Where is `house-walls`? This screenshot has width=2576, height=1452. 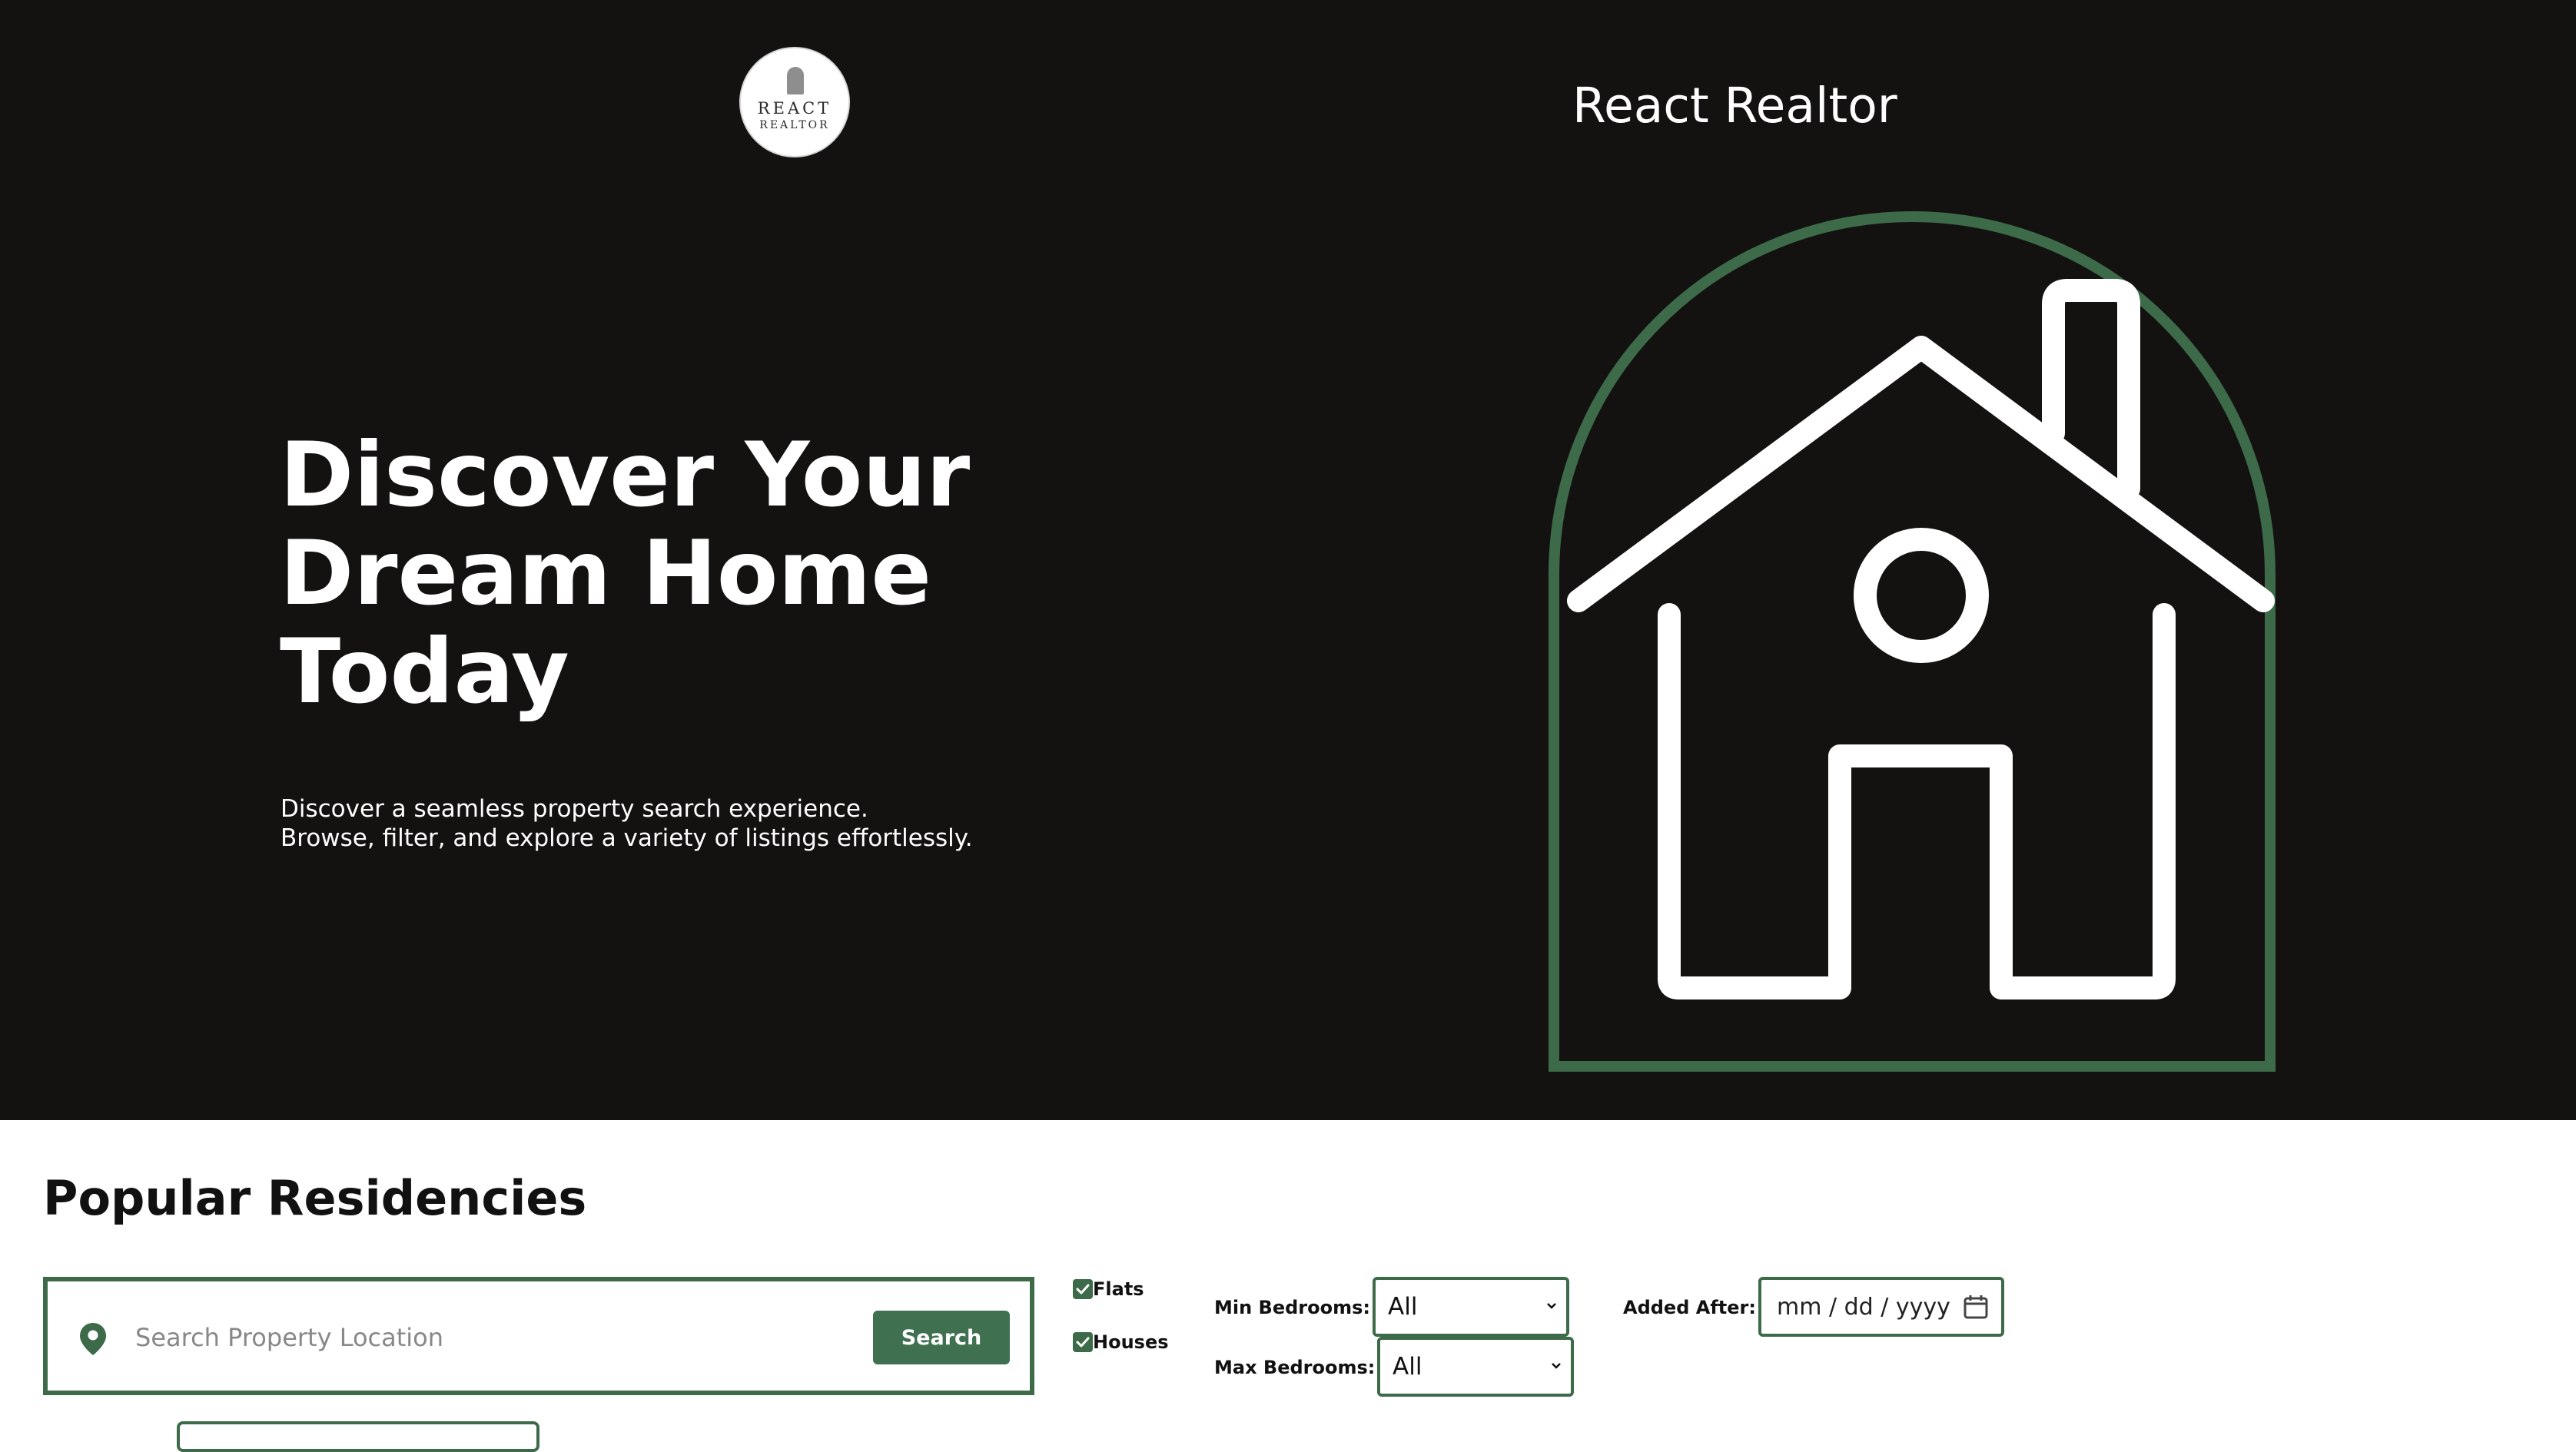 house-walls is located at coordinates (1917, 801).